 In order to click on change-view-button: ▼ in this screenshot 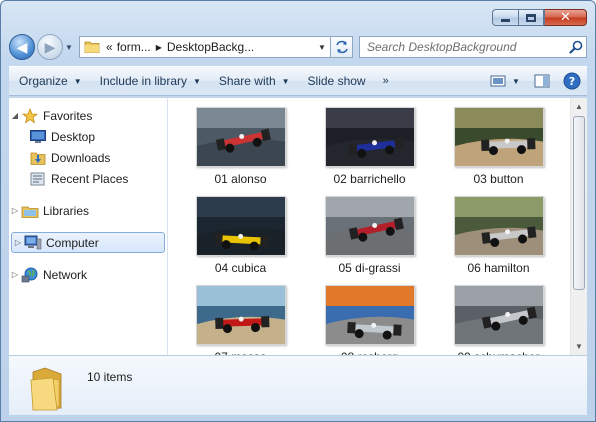, I will do `click(505, 81)`.